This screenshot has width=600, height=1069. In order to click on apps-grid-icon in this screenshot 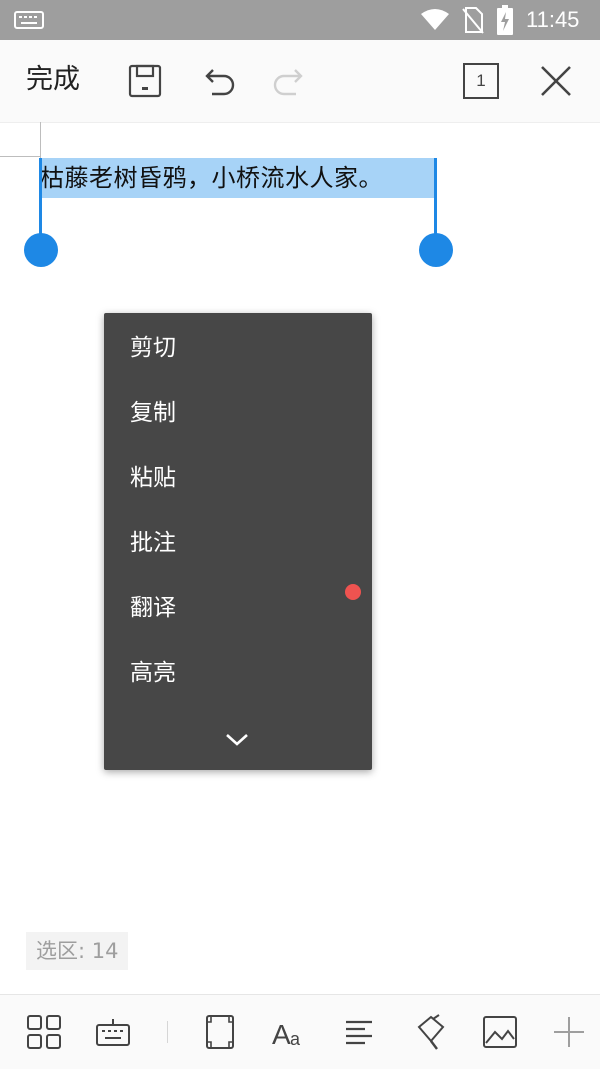, I will do `click(44, 1032)`.